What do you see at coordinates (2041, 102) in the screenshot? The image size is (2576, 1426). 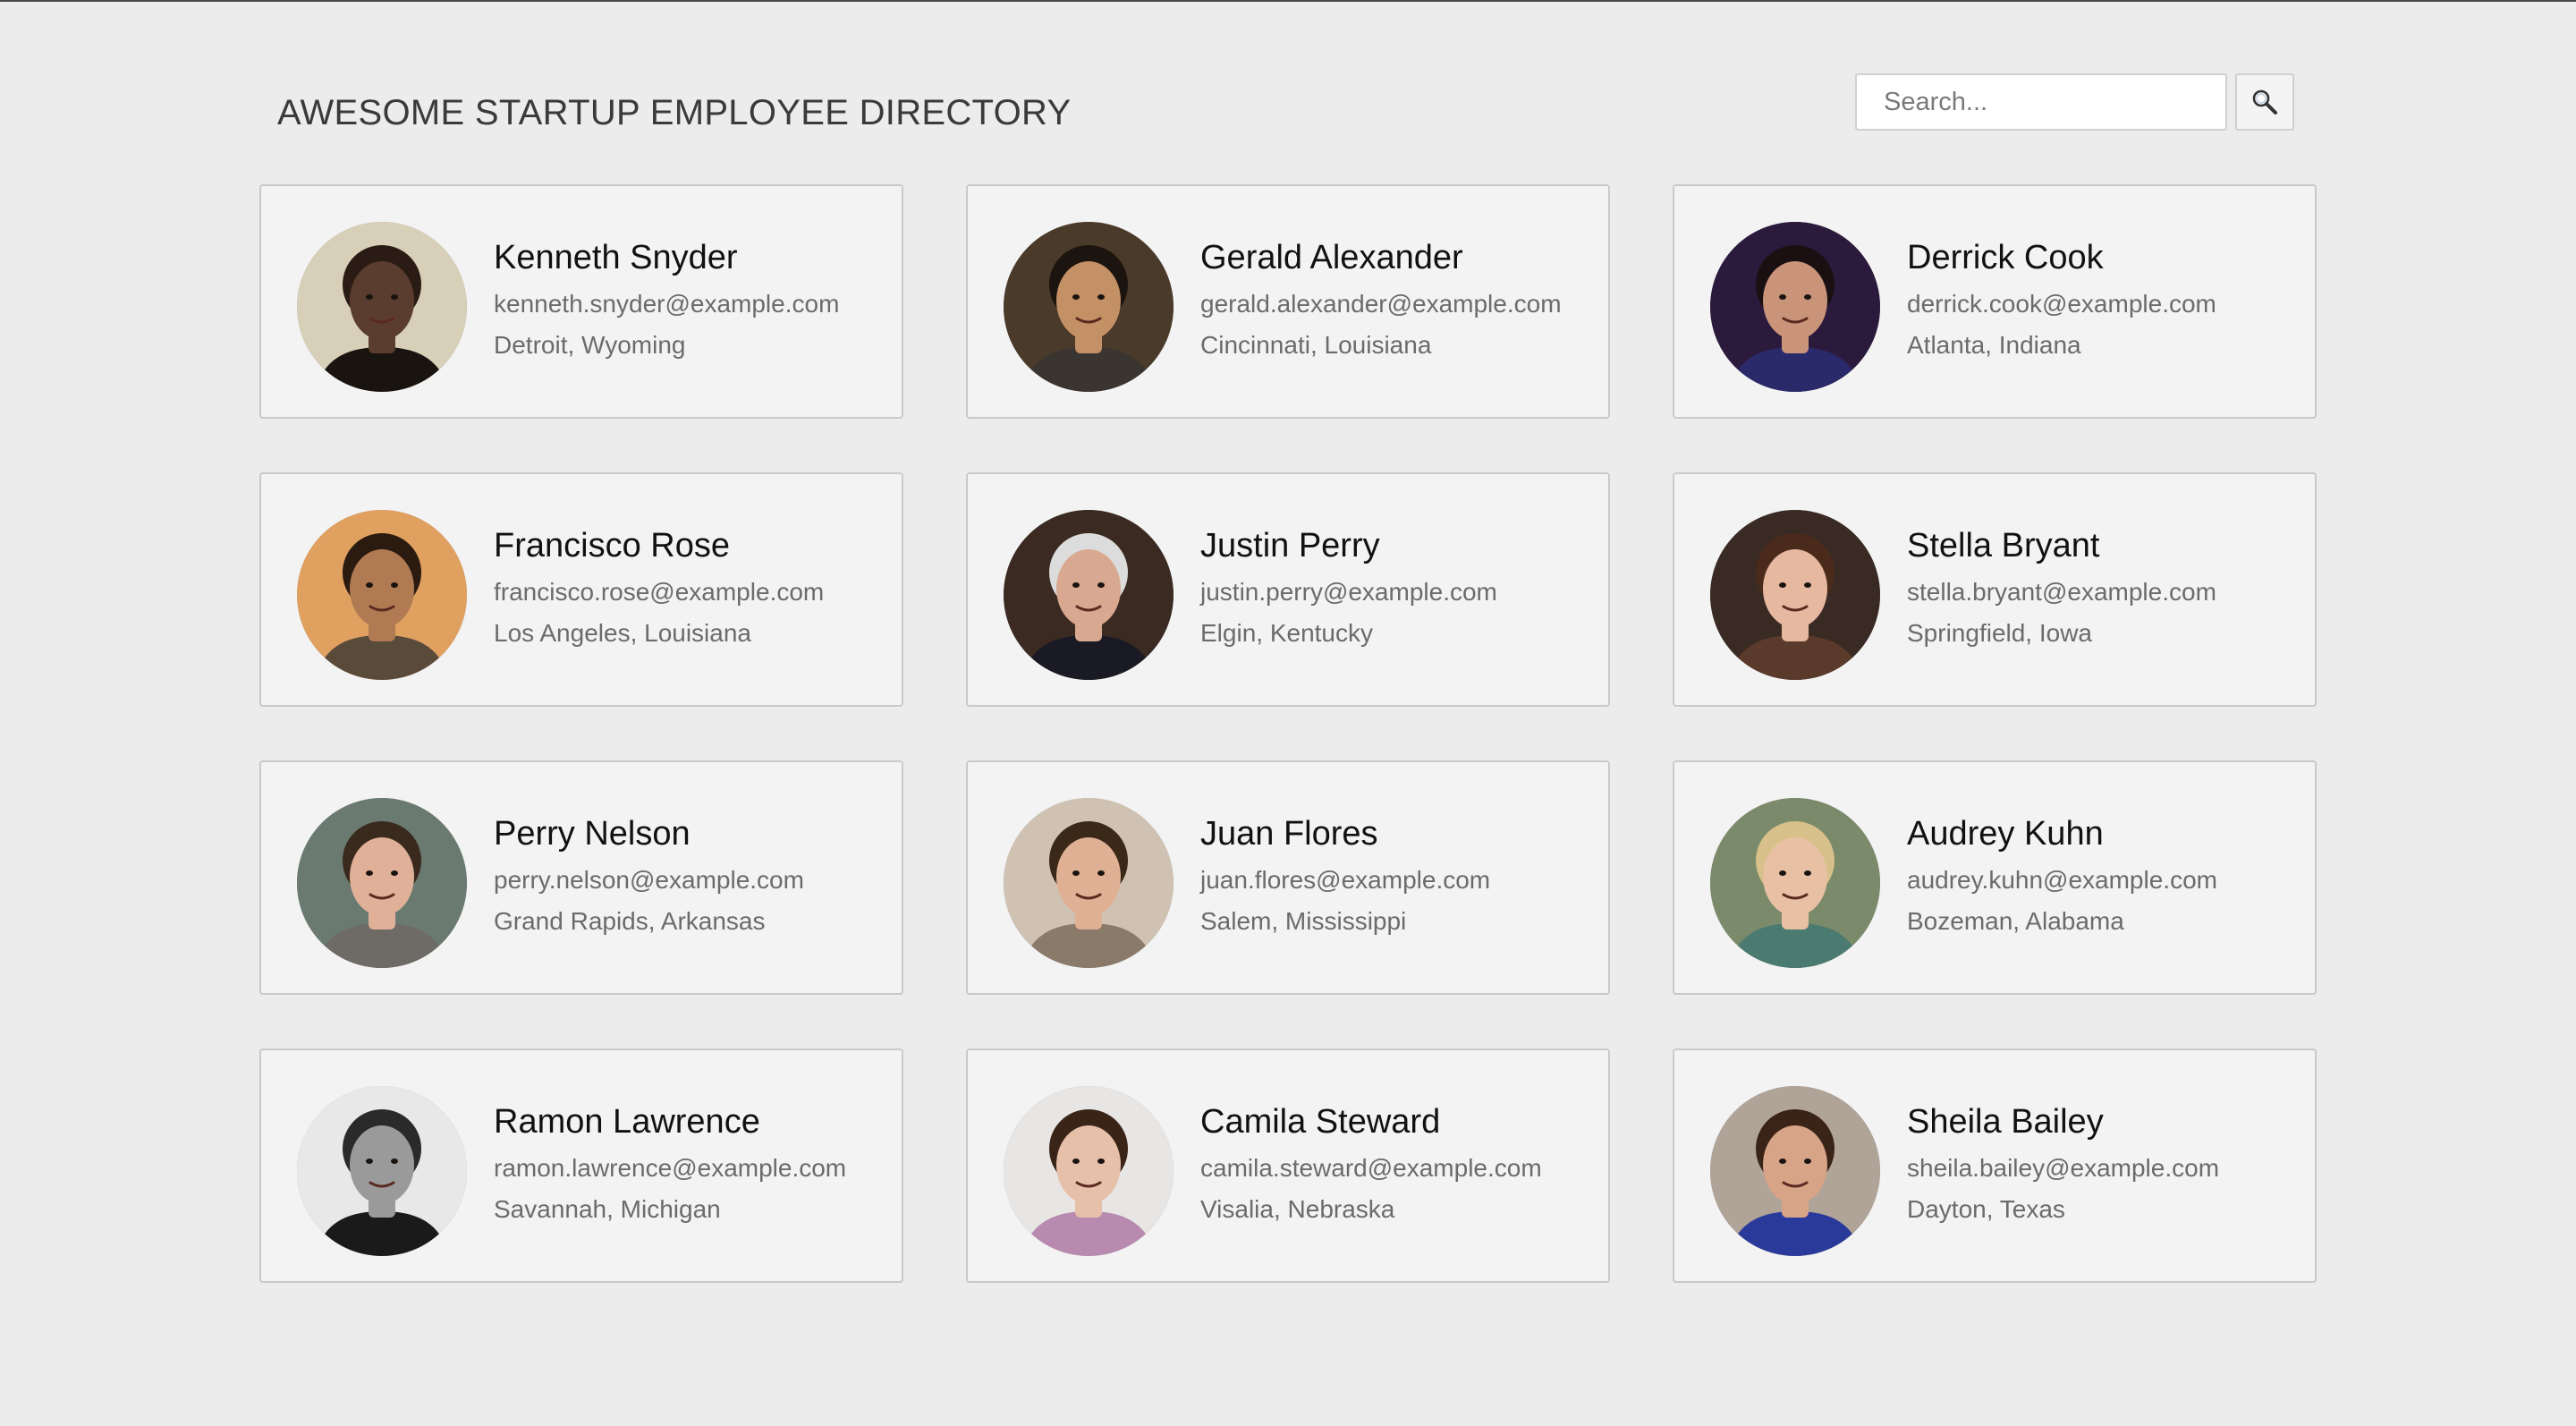 I see `search-input` at bounding box center [2041, 102].